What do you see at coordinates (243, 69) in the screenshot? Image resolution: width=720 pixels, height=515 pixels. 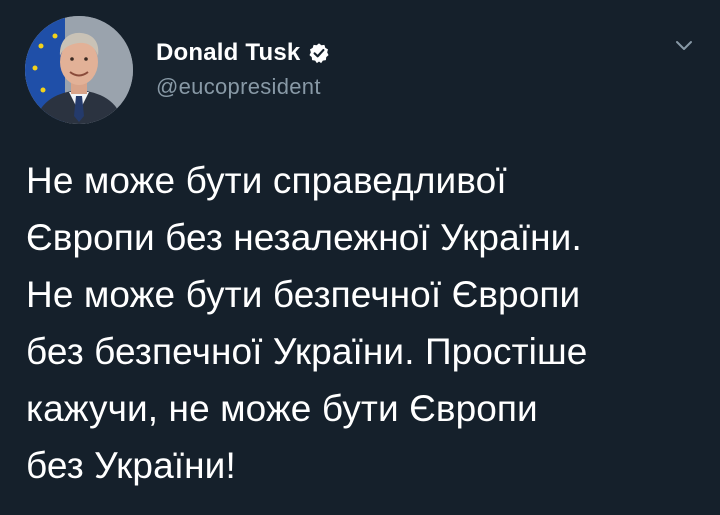 I see `author-info: Donald Tusk @eucopresident` at bounding box center [243, 69].